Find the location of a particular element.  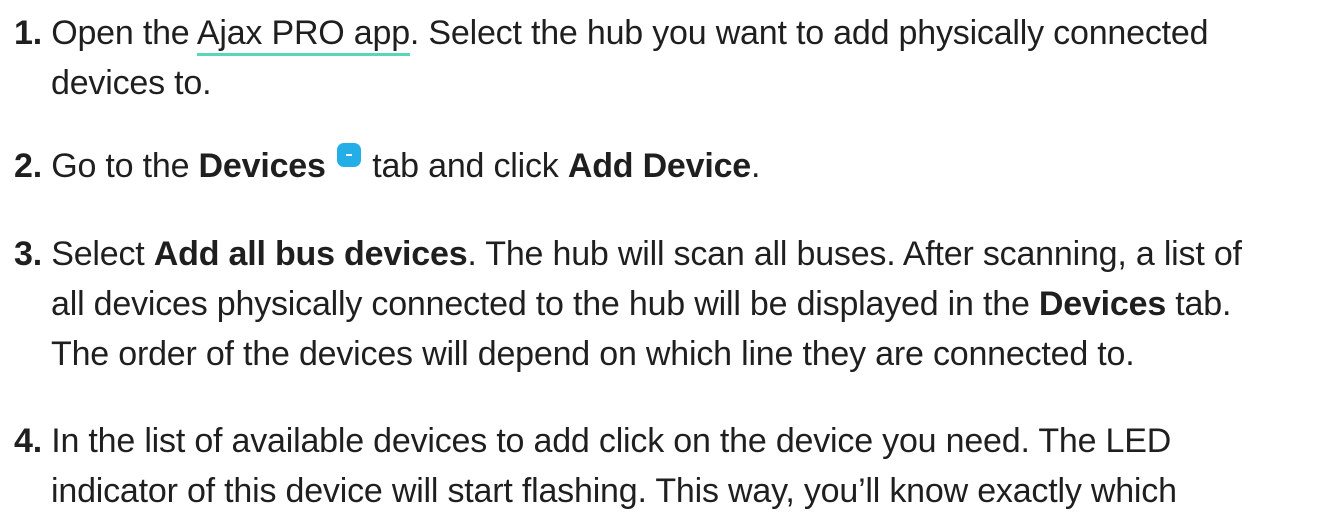

step-text: Open the is located at coordinates (124, 33).